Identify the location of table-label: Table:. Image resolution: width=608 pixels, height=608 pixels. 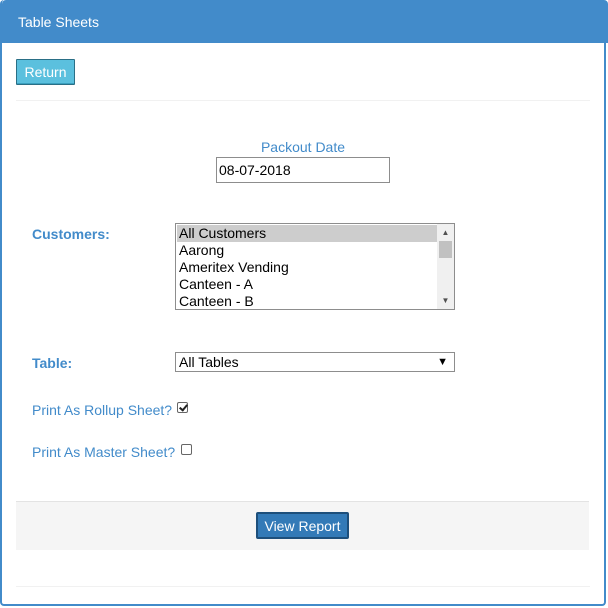
(52, 363).